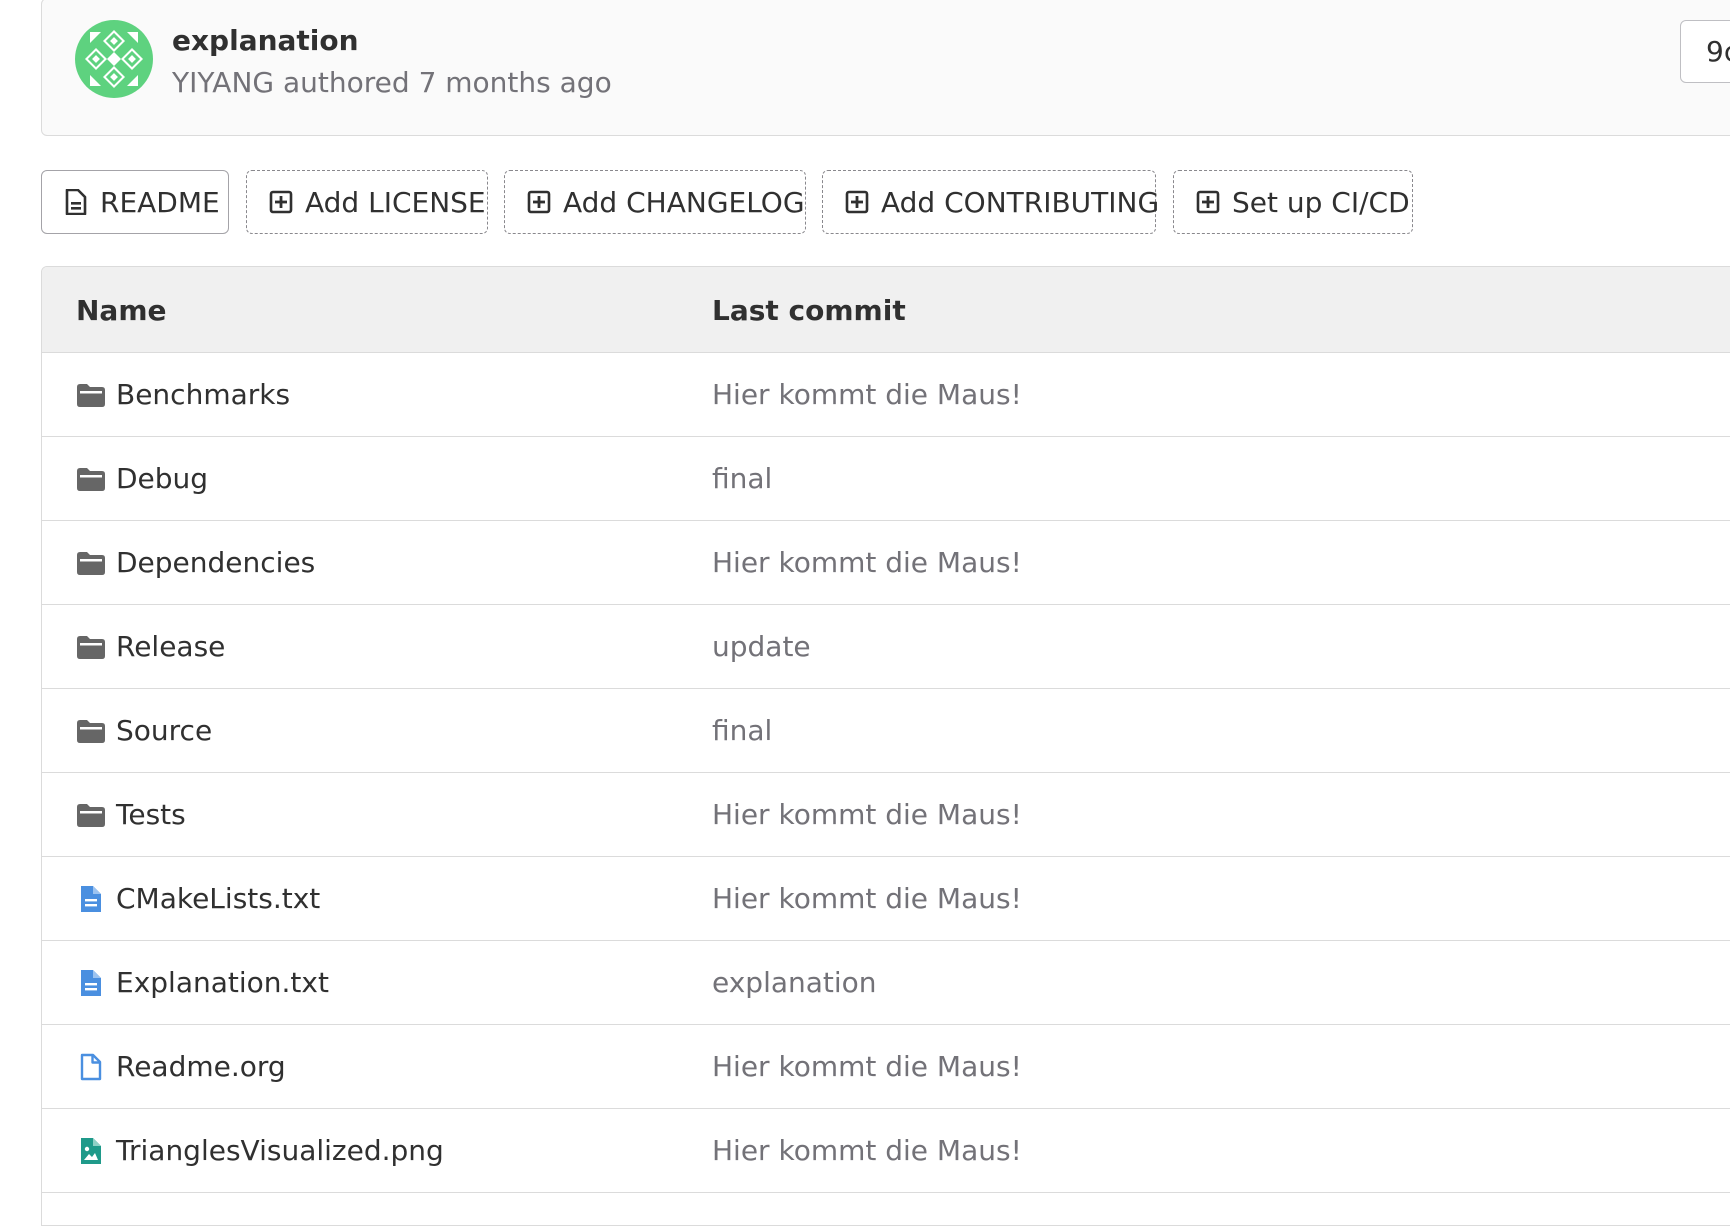 The image size is (1730, 1226). I want to click on identicon-icon, so click(114, 59).